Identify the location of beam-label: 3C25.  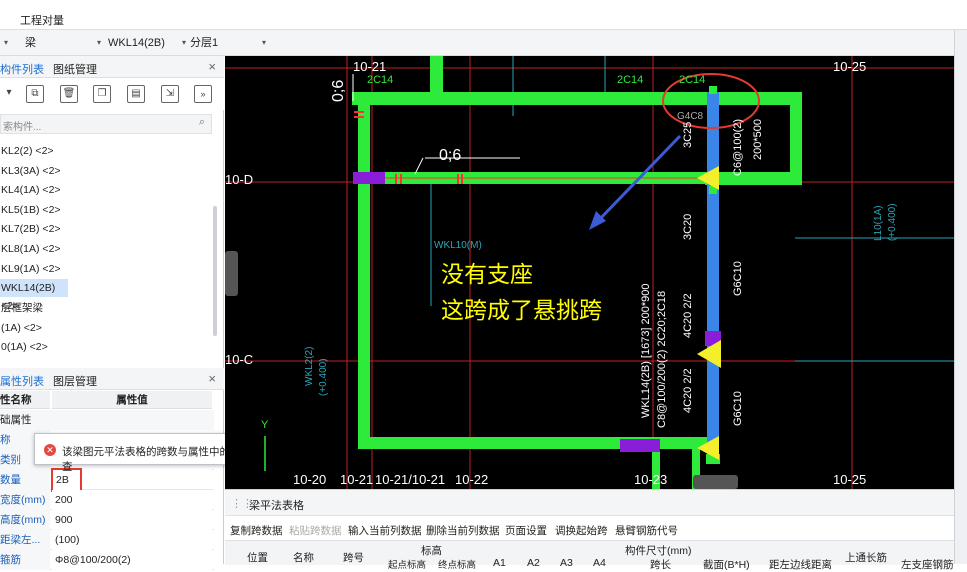
(688, 135).